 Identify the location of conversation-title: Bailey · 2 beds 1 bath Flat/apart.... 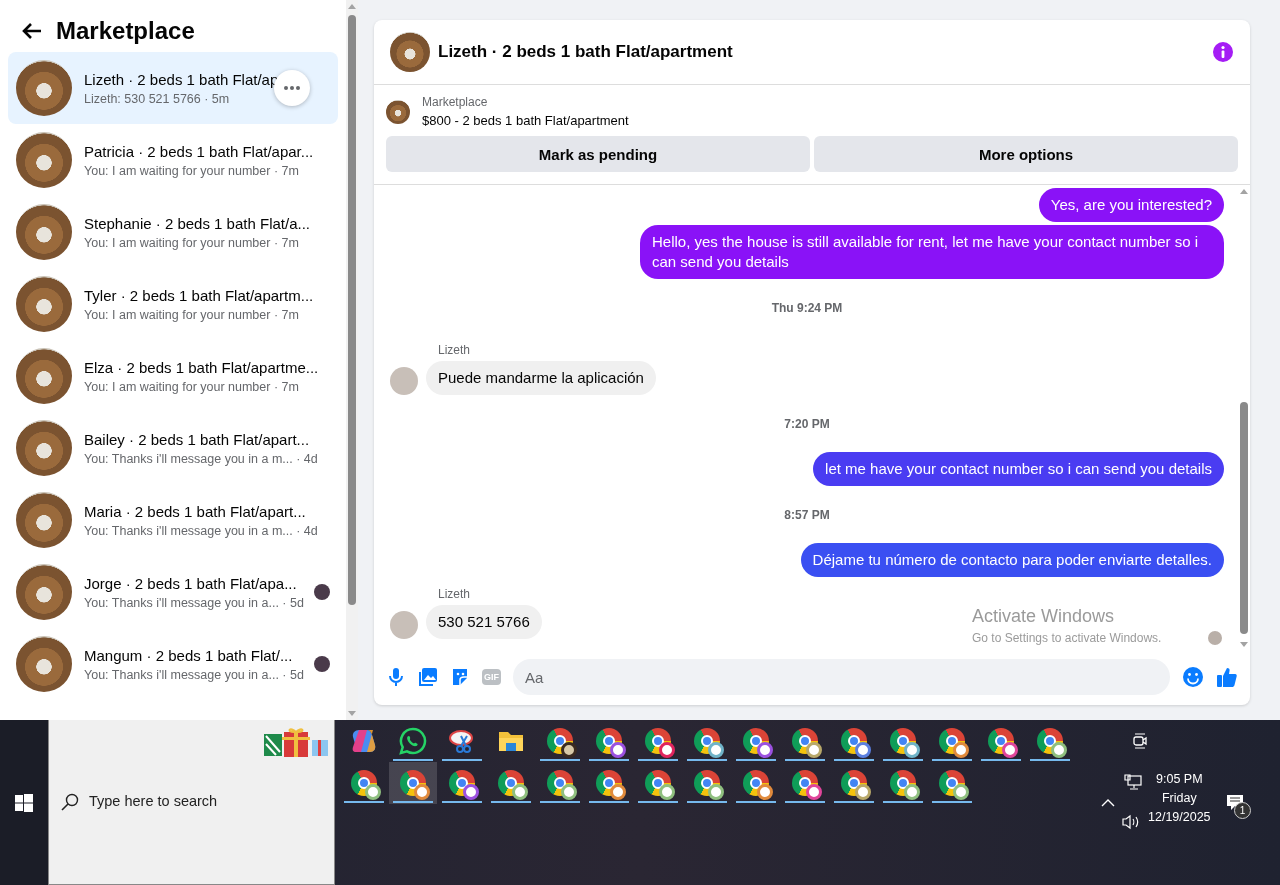
(197, 439).